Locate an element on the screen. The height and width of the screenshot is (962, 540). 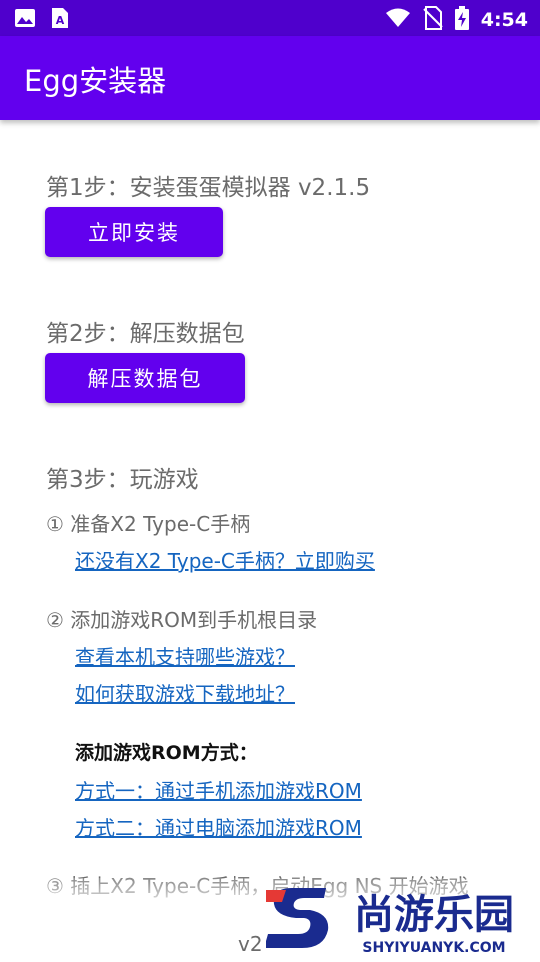
svg-text: A is located at coordinates (60, 20).